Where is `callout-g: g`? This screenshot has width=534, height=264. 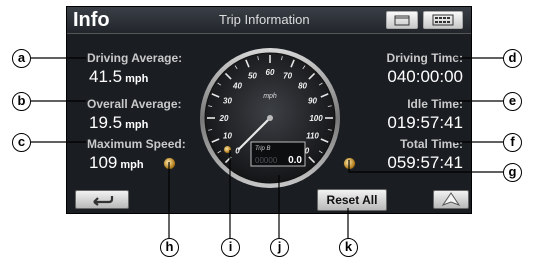
callout-g: g is located at coordinates (512, 172).